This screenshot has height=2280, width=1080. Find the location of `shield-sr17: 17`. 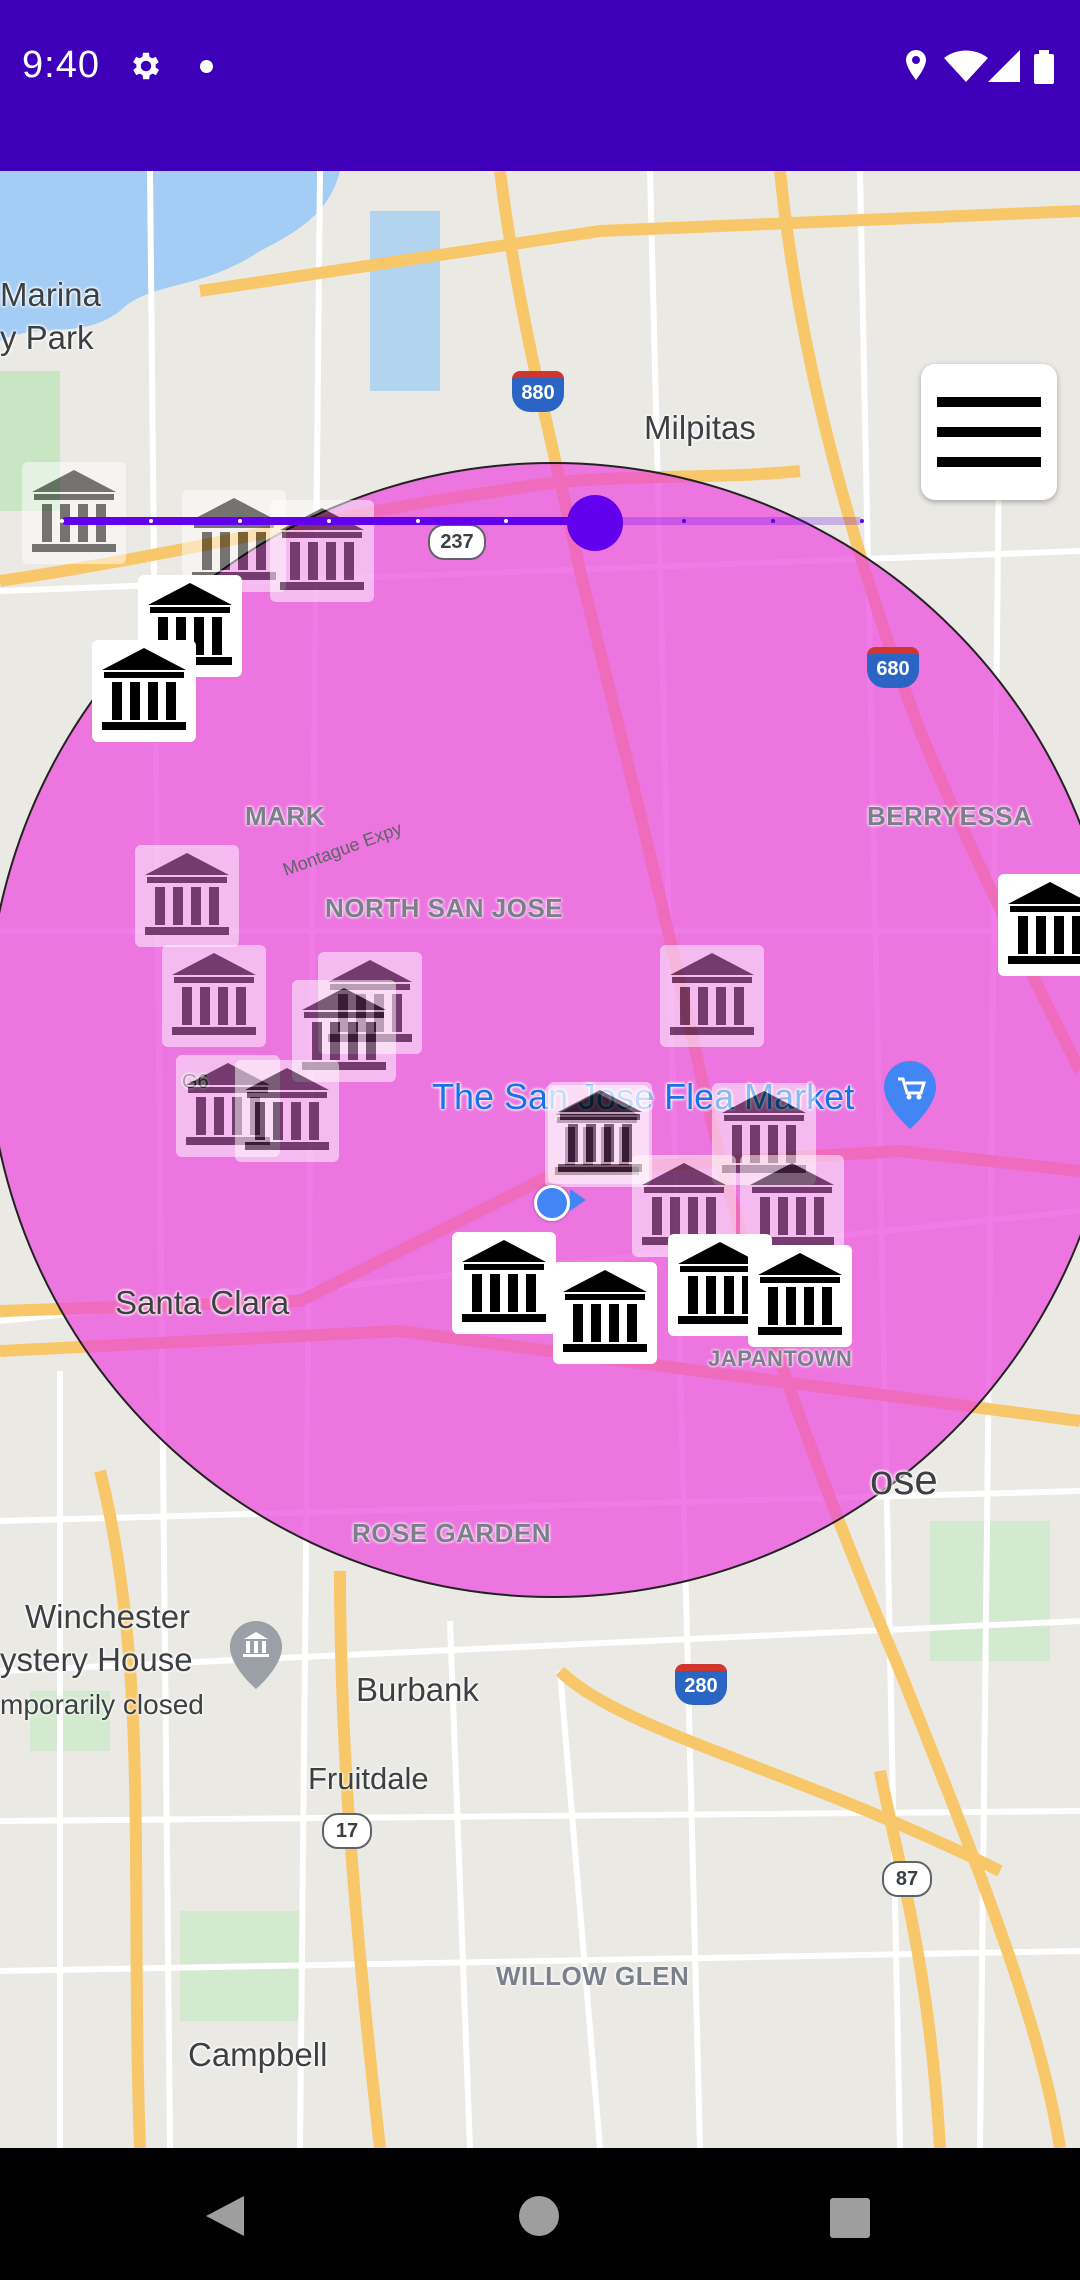

shield-sr17: 17 is located at coordinates (347, 1831).